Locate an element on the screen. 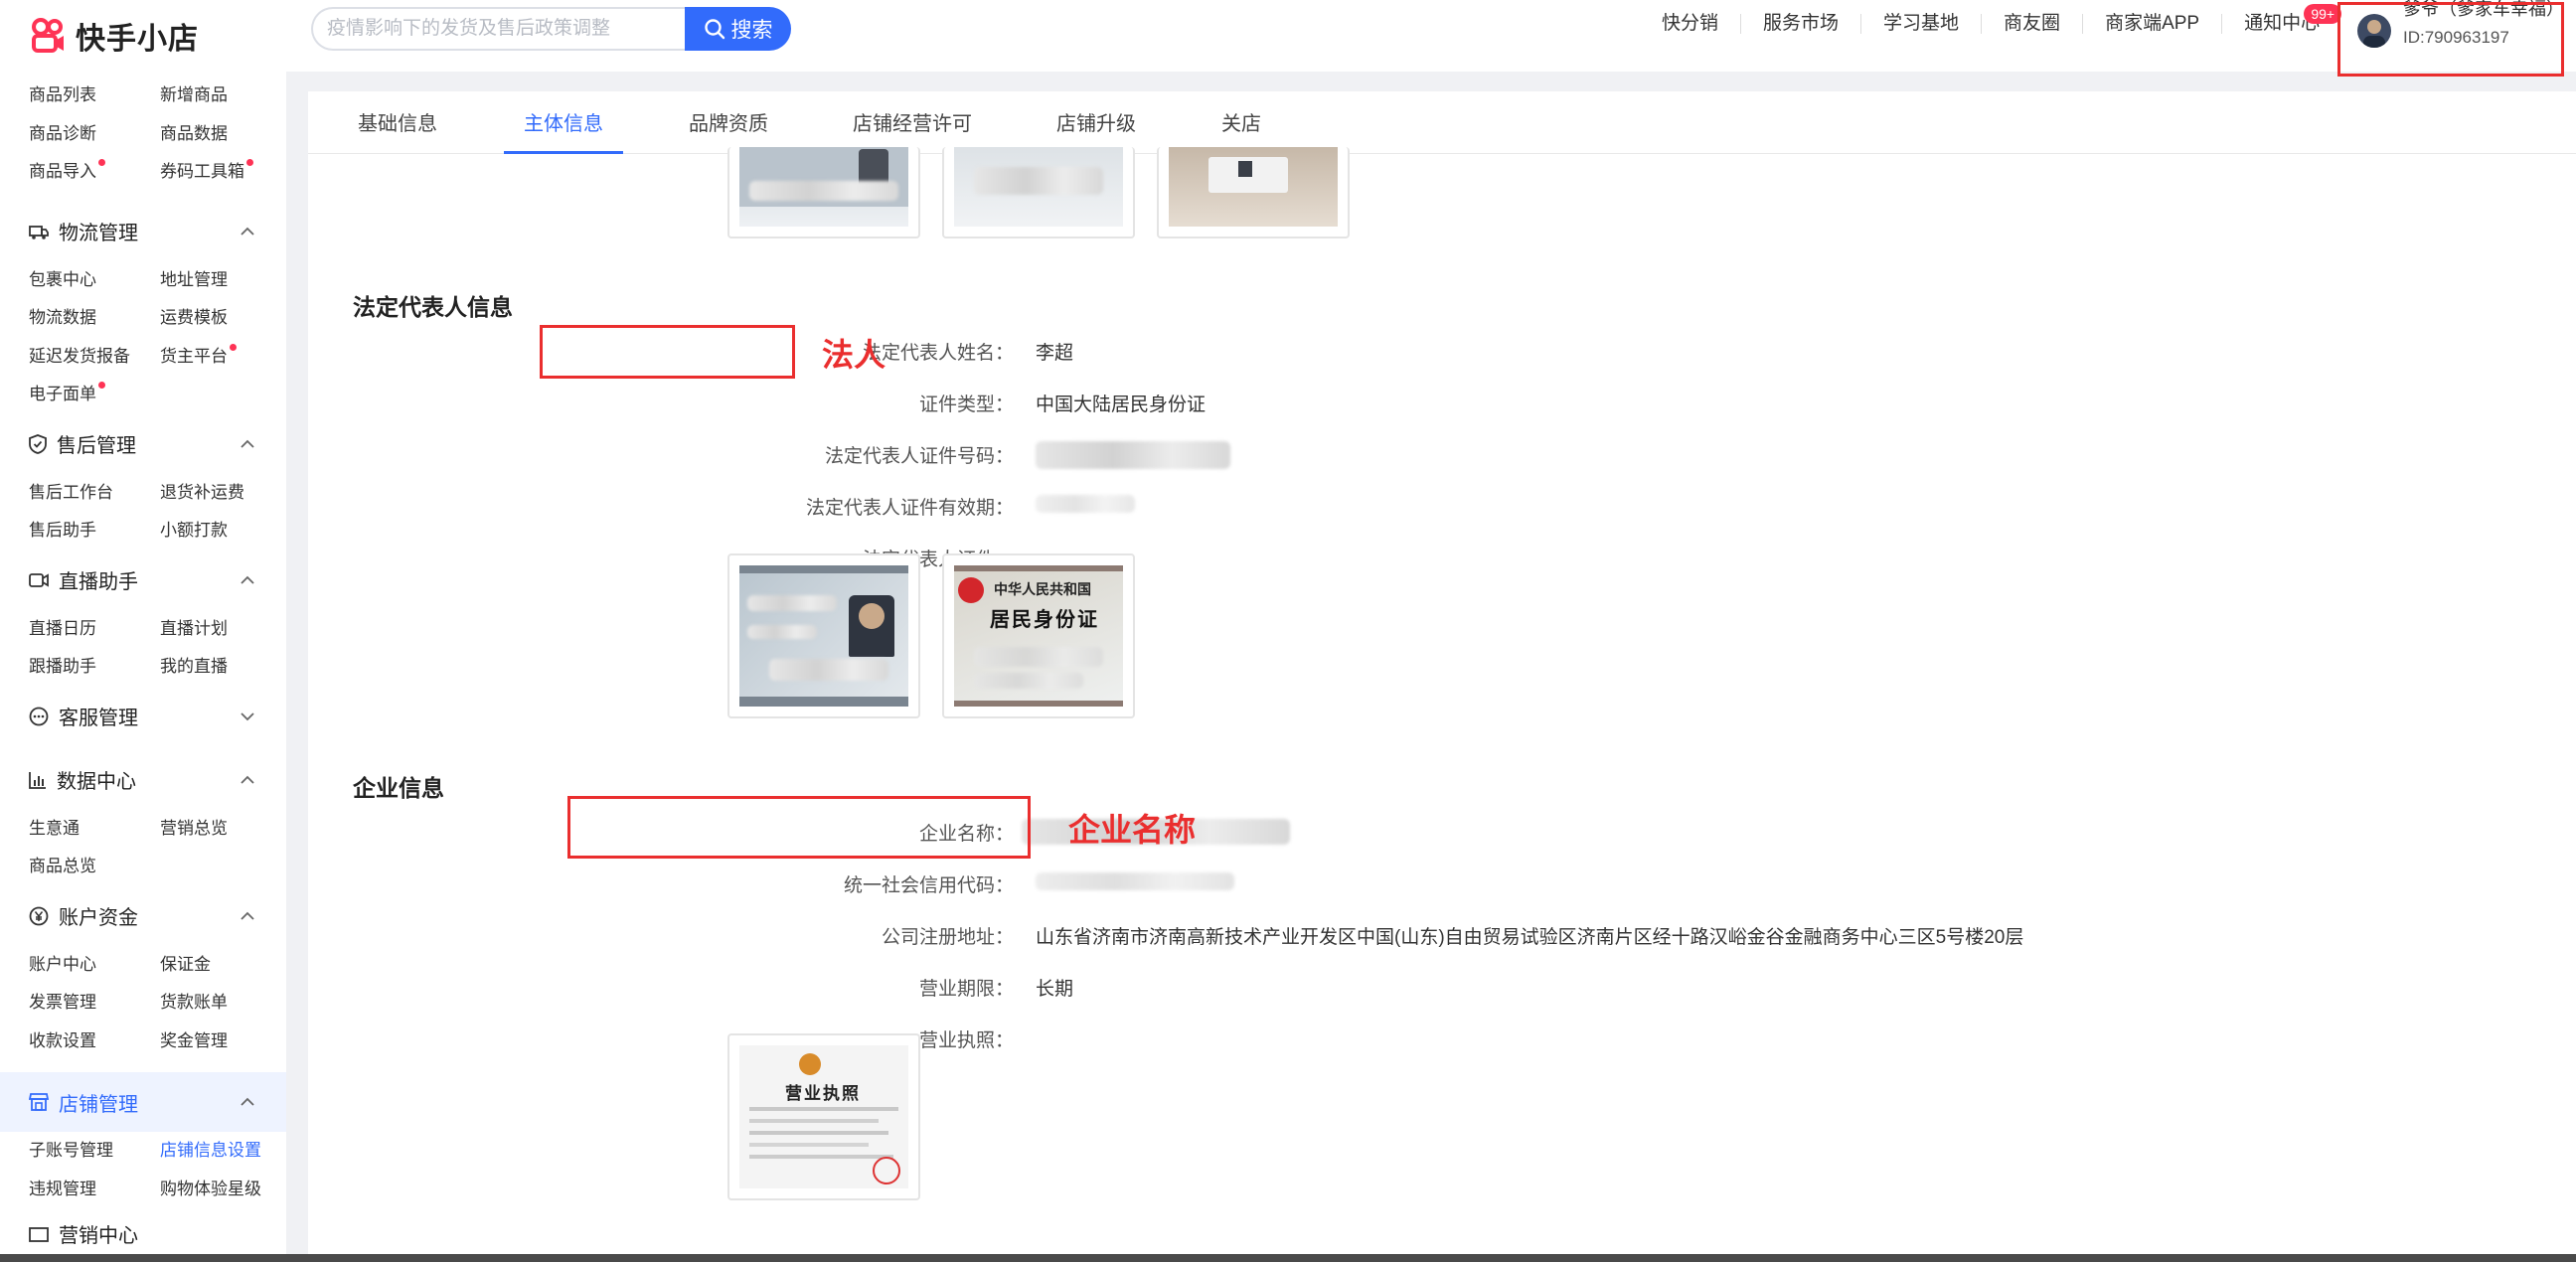  sidebar-item: 商品总览 is located at coordinates (94, 867).